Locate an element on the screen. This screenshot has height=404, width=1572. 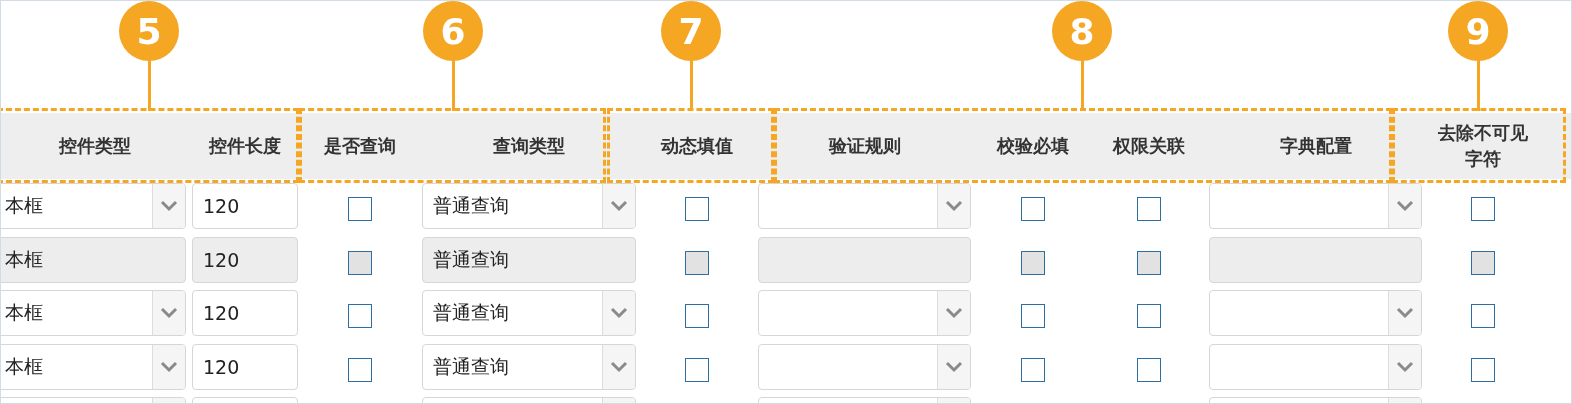
column-header: 动态填值 is located at coordinates (696, 145).